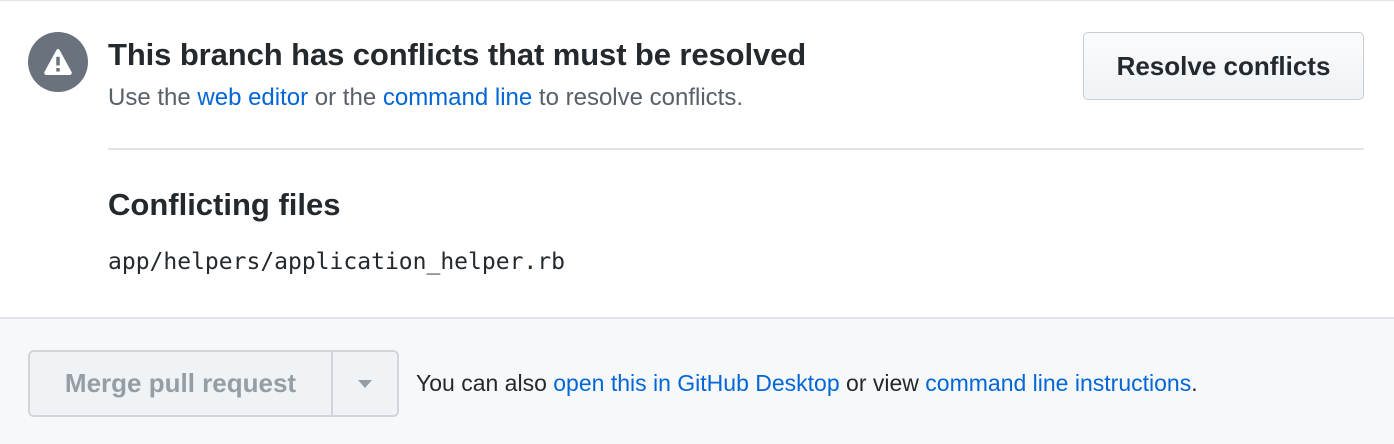 This screenshot has height=444, width=1394. I want to click on merge-button-group: Merge pull request, so click(213, 383).